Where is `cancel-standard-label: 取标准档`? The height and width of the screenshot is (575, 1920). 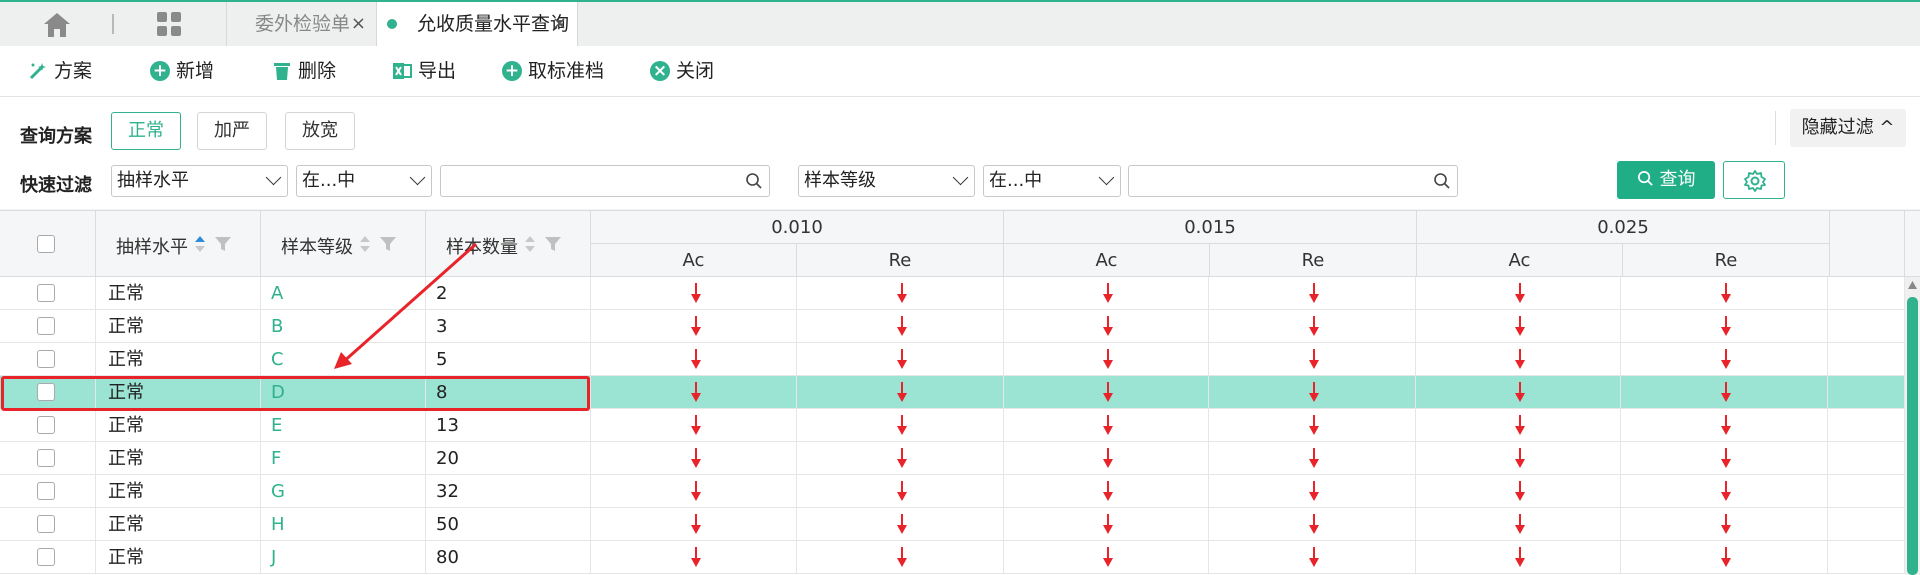
cancel-standard-label: 取标准档 is located at coordinates (566, 71).